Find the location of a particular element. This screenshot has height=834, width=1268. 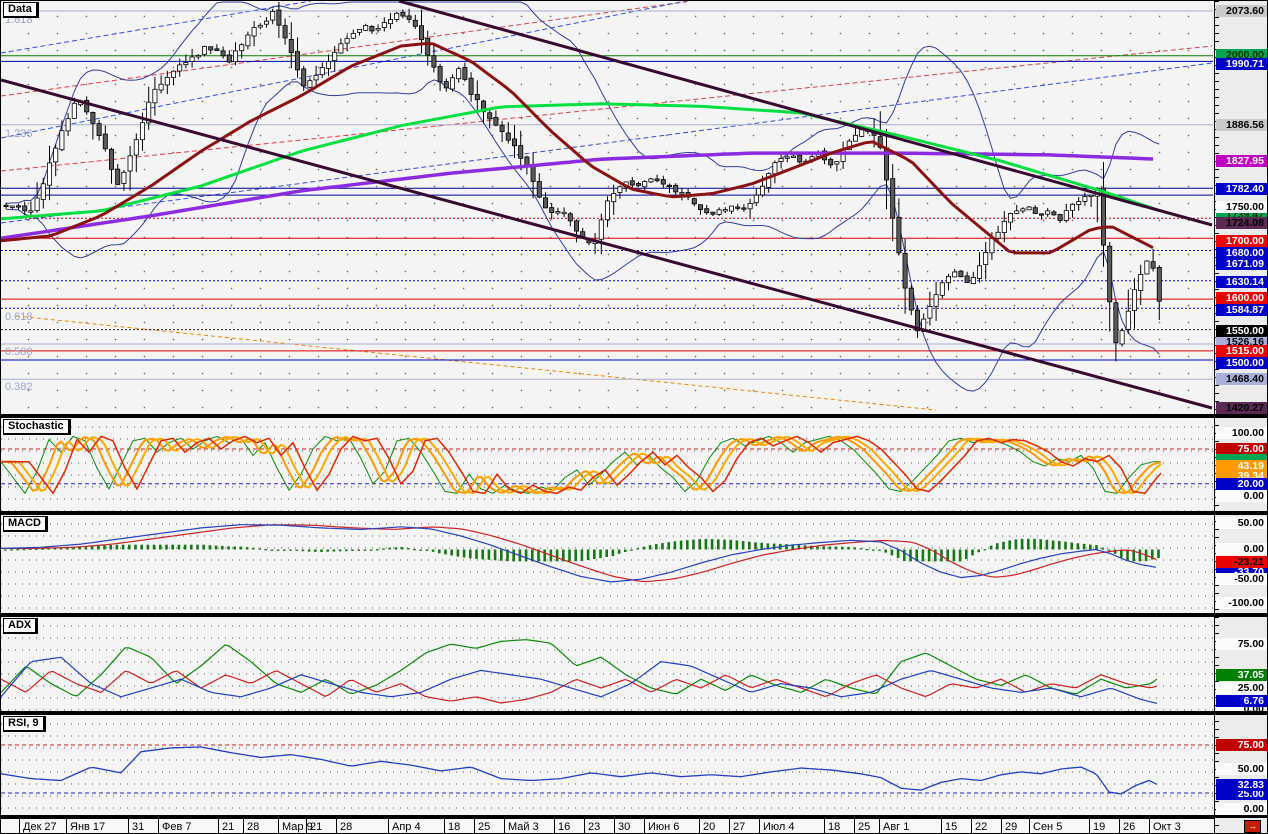

macd-canvas is located at coordinates (580, 553).